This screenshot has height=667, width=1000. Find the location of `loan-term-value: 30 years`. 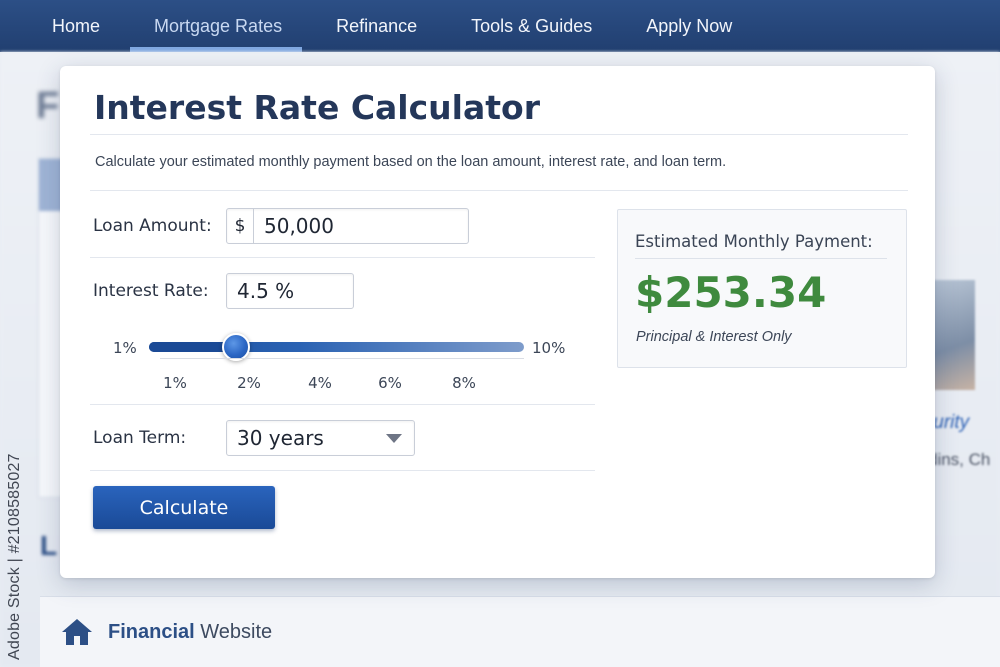

loan-term-value: 30 years is located at coordinates (280, 438).